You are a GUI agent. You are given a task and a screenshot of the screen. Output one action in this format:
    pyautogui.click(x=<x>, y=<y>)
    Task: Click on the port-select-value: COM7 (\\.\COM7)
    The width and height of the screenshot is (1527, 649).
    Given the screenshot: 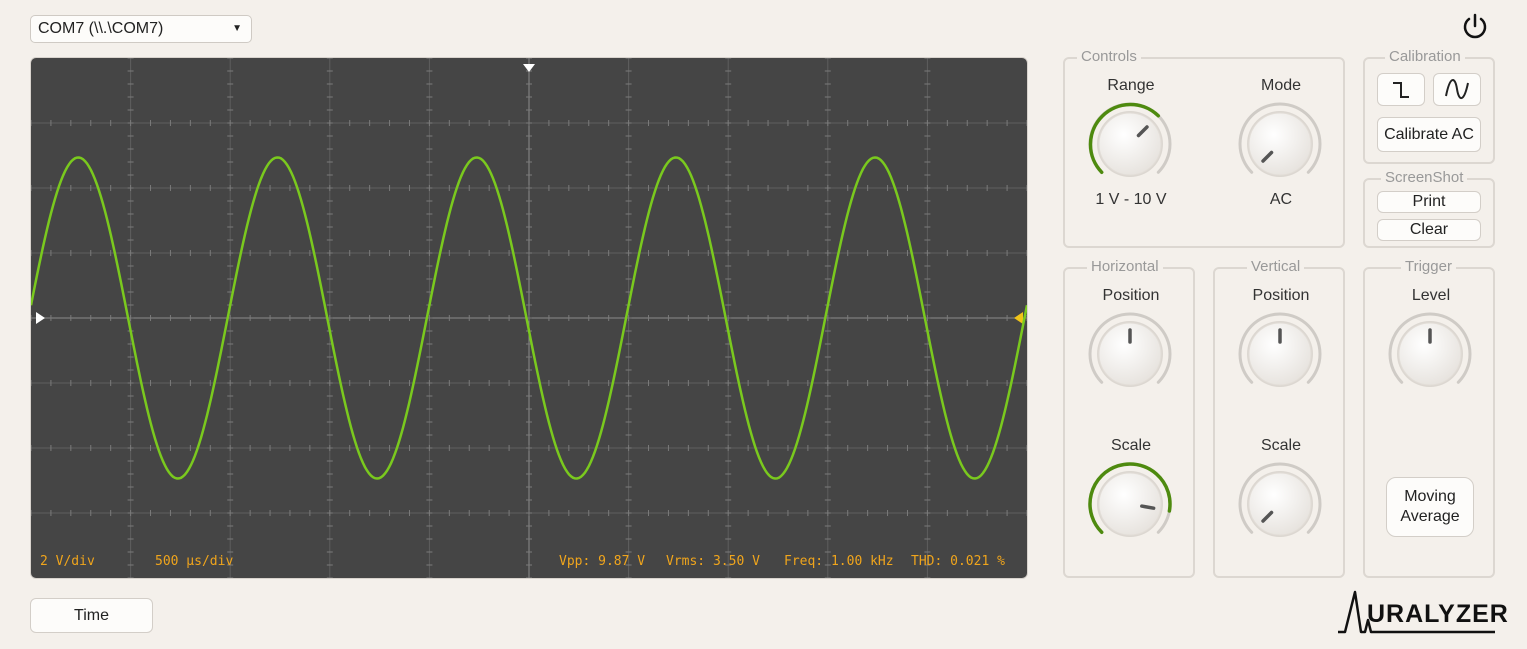 What is the action you would take?
    pyautogui.click(x=101, y=28)
    